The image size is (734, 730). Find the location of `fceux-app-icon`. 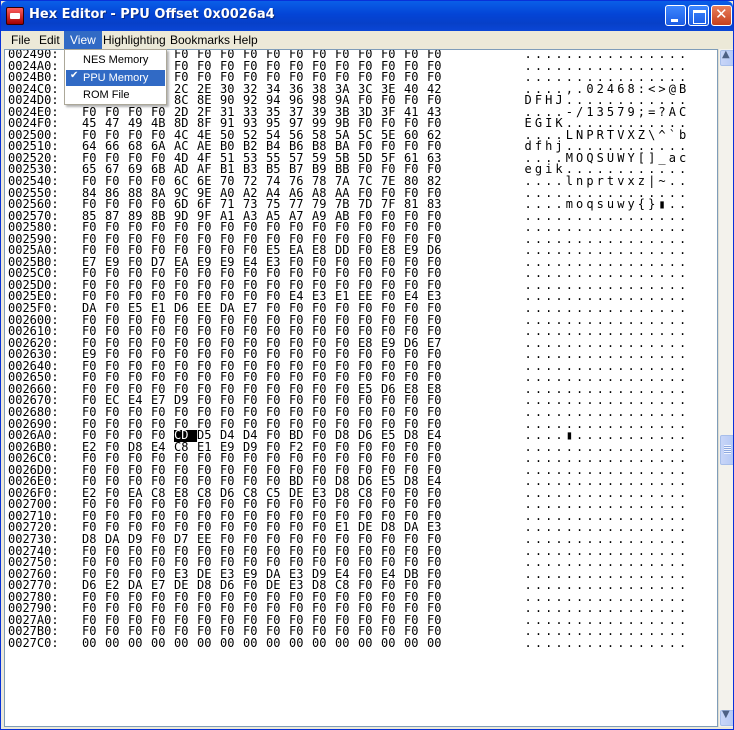

fceux-app-icon is located at coordinates (15, 16).